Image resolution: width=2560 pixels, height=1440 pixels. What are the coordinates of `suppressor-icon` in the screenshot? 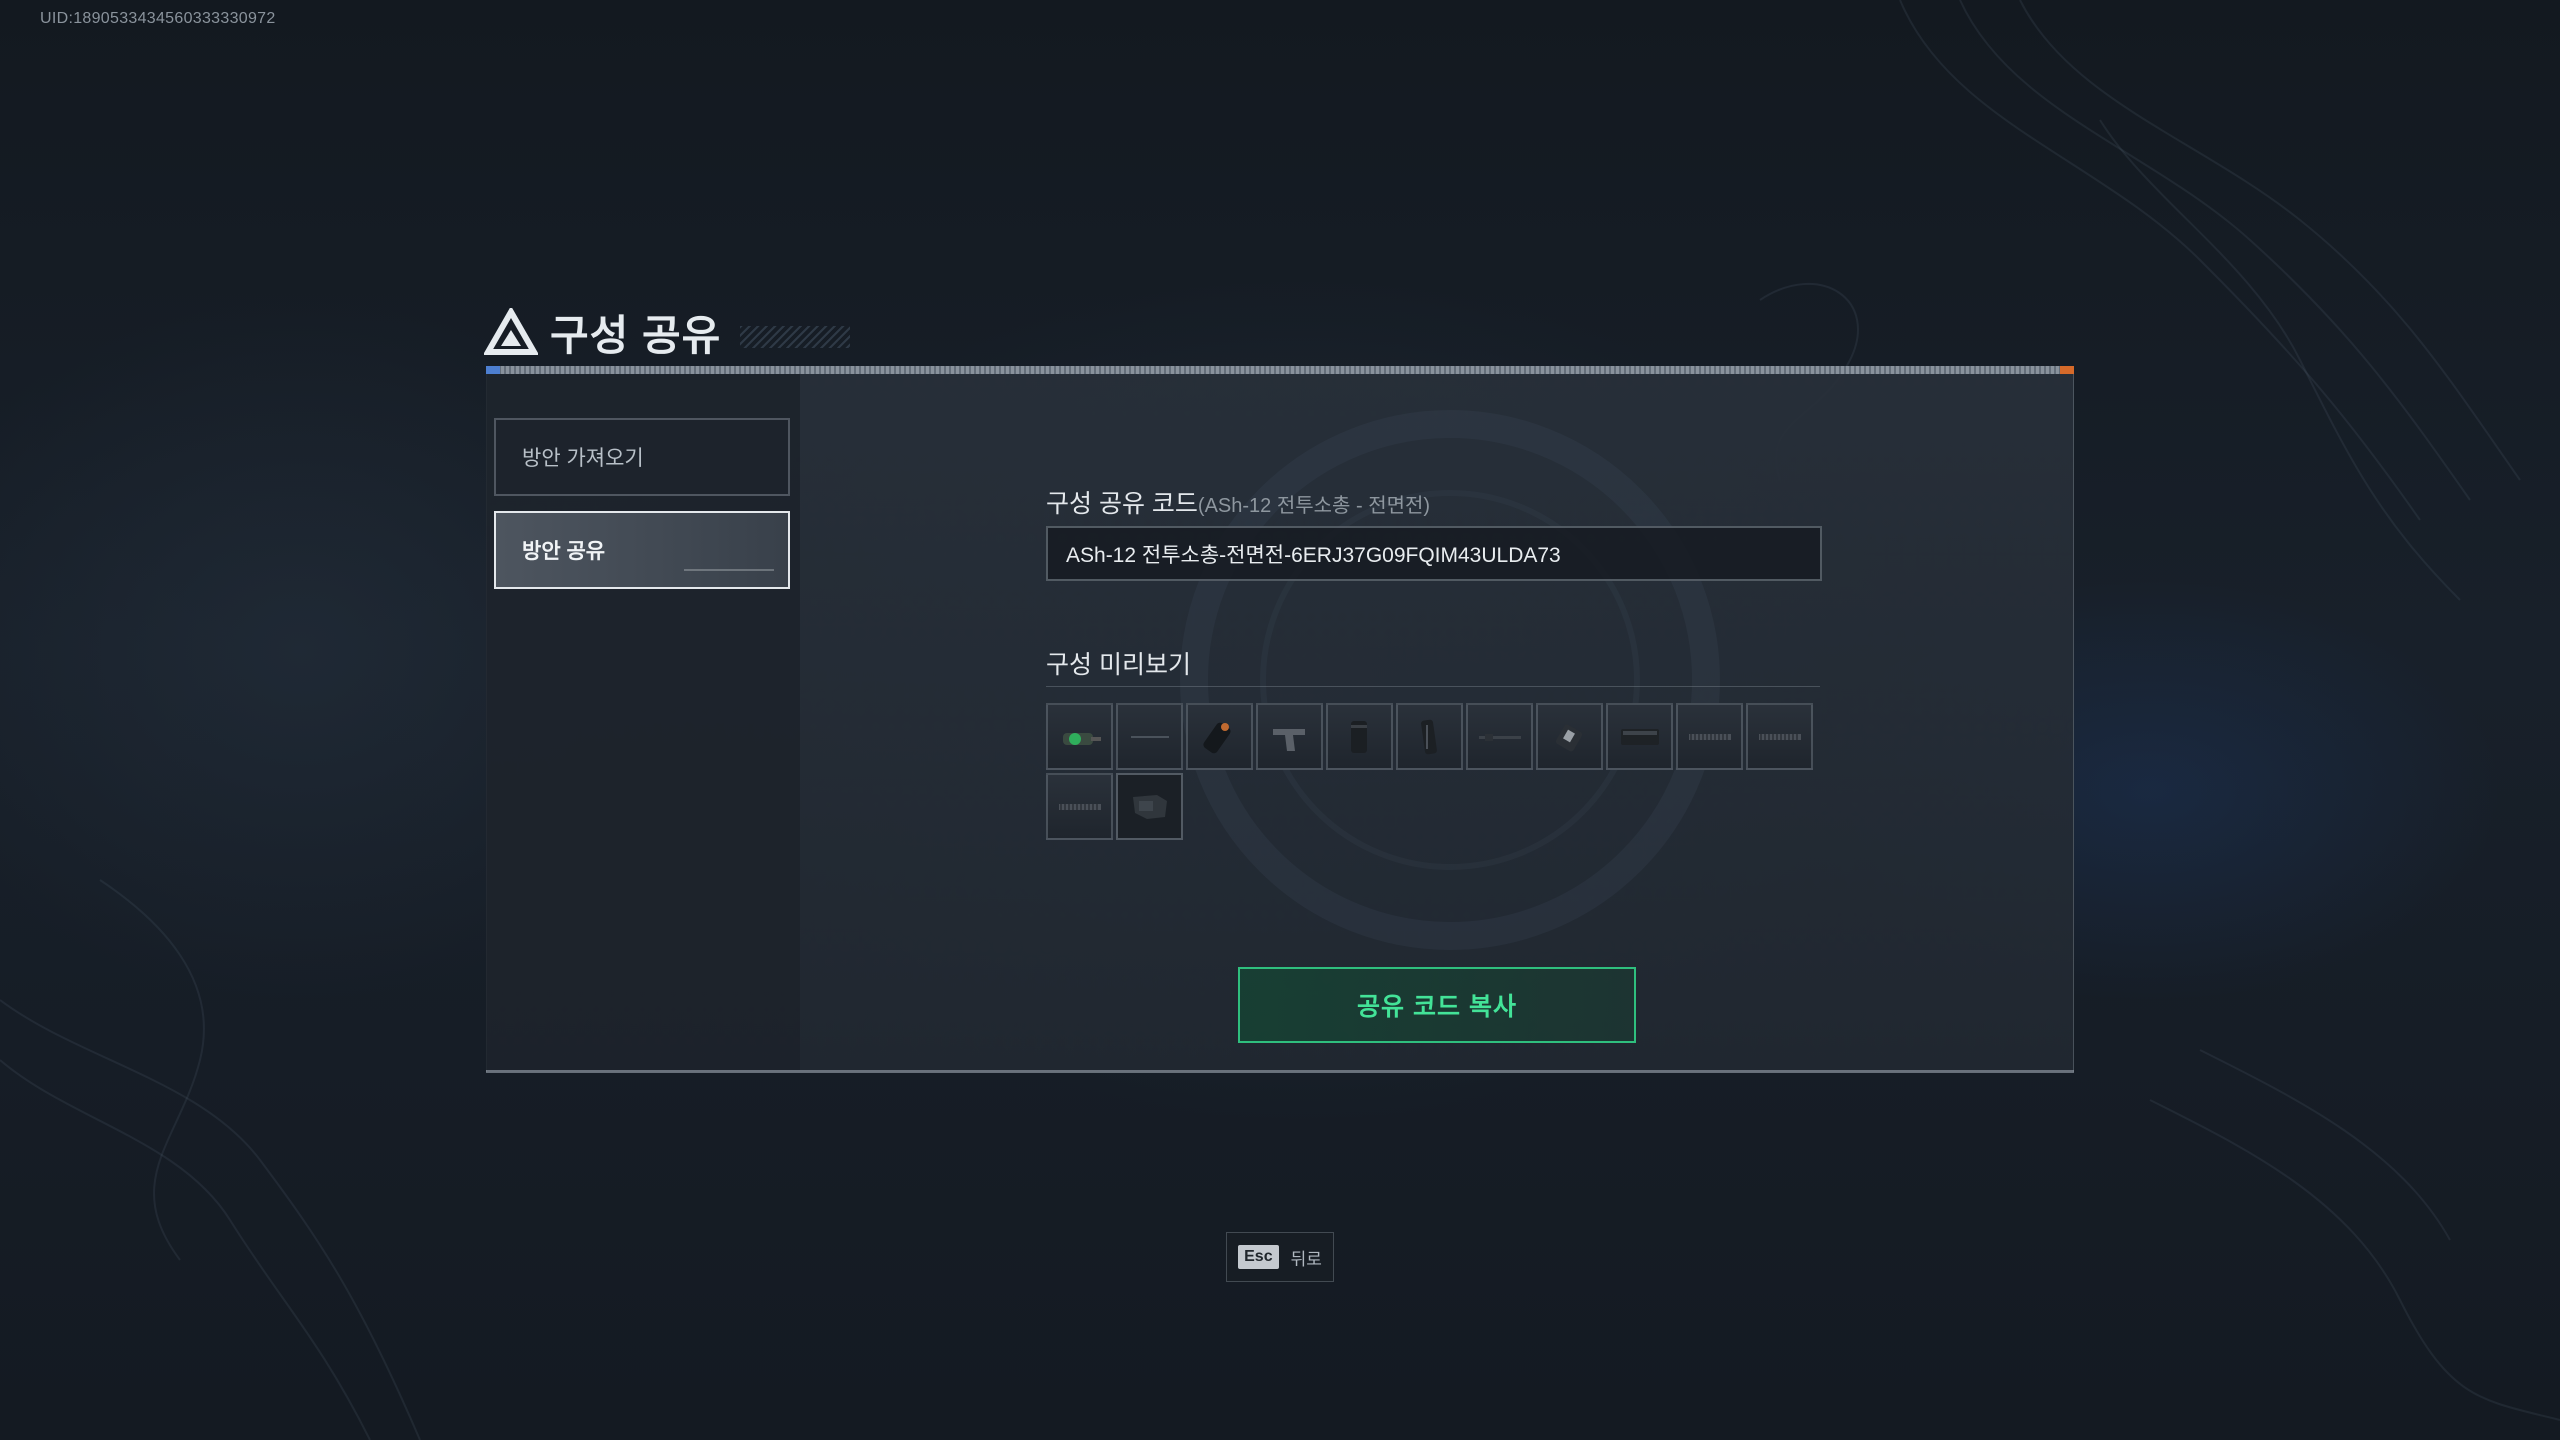 It's located at (1358, 736).